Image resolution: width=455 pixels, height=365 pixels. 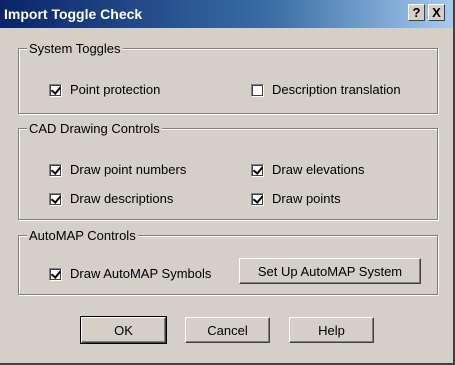 I want to click on draw-point-numbers-checkbox: Draw point numbers, so click(x=117, y=170).